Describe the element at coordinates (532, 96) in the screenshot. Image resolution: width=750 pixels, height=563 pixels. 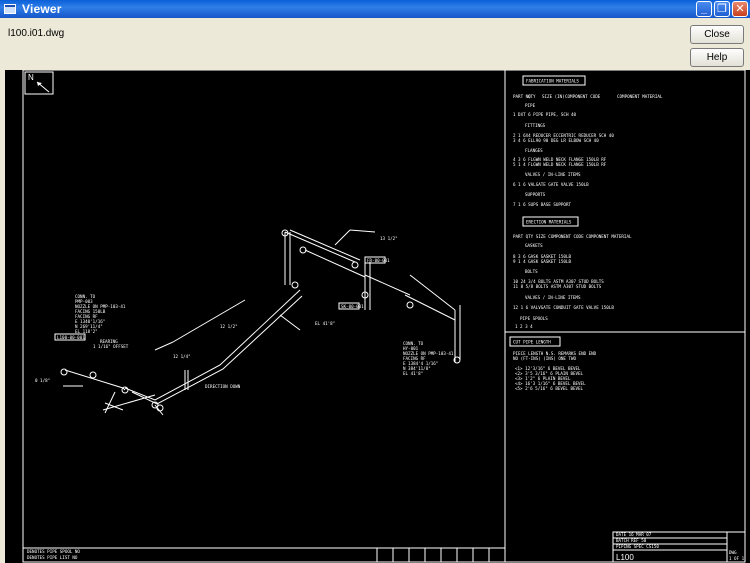
I see `fab-header-qty: QTY` at that location.